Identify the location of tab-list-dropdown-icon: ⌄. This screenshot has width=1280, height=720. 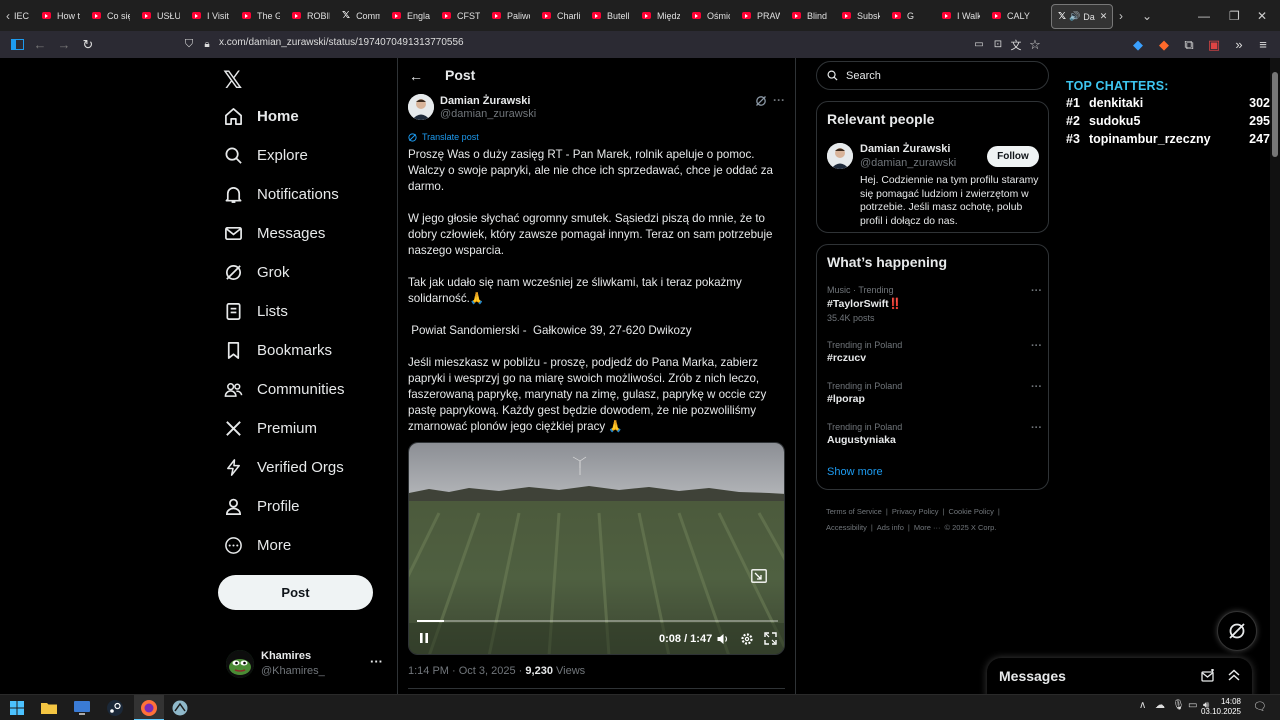
(1147, 15).